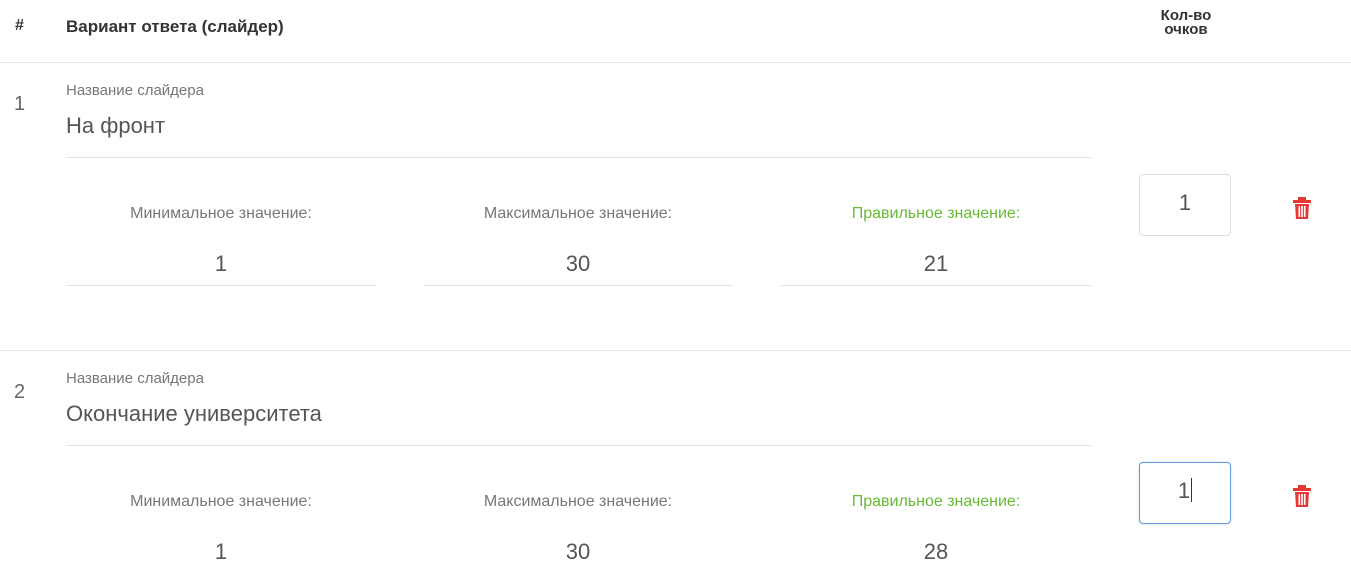 The image size is (1351, 580). What do you see at coordinates (936, 285) in the screenshot?
I see `correct-value-underline` at bounding box center [936, 285].